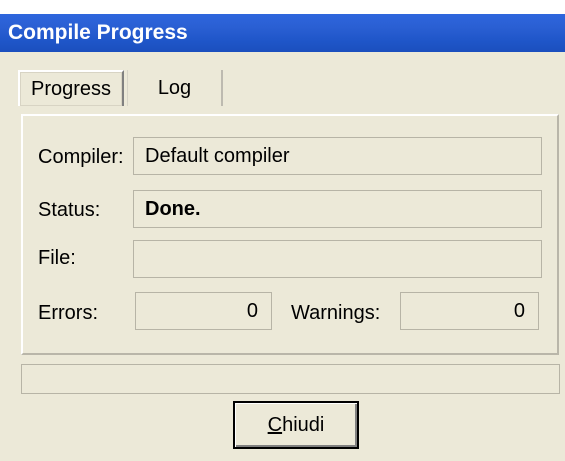 This screenshot has height=461, width=565. What do you see at coordinates (68, 313) in the screenshot?
I see `errors-label: Errors:` at bounding box center [68, 313].